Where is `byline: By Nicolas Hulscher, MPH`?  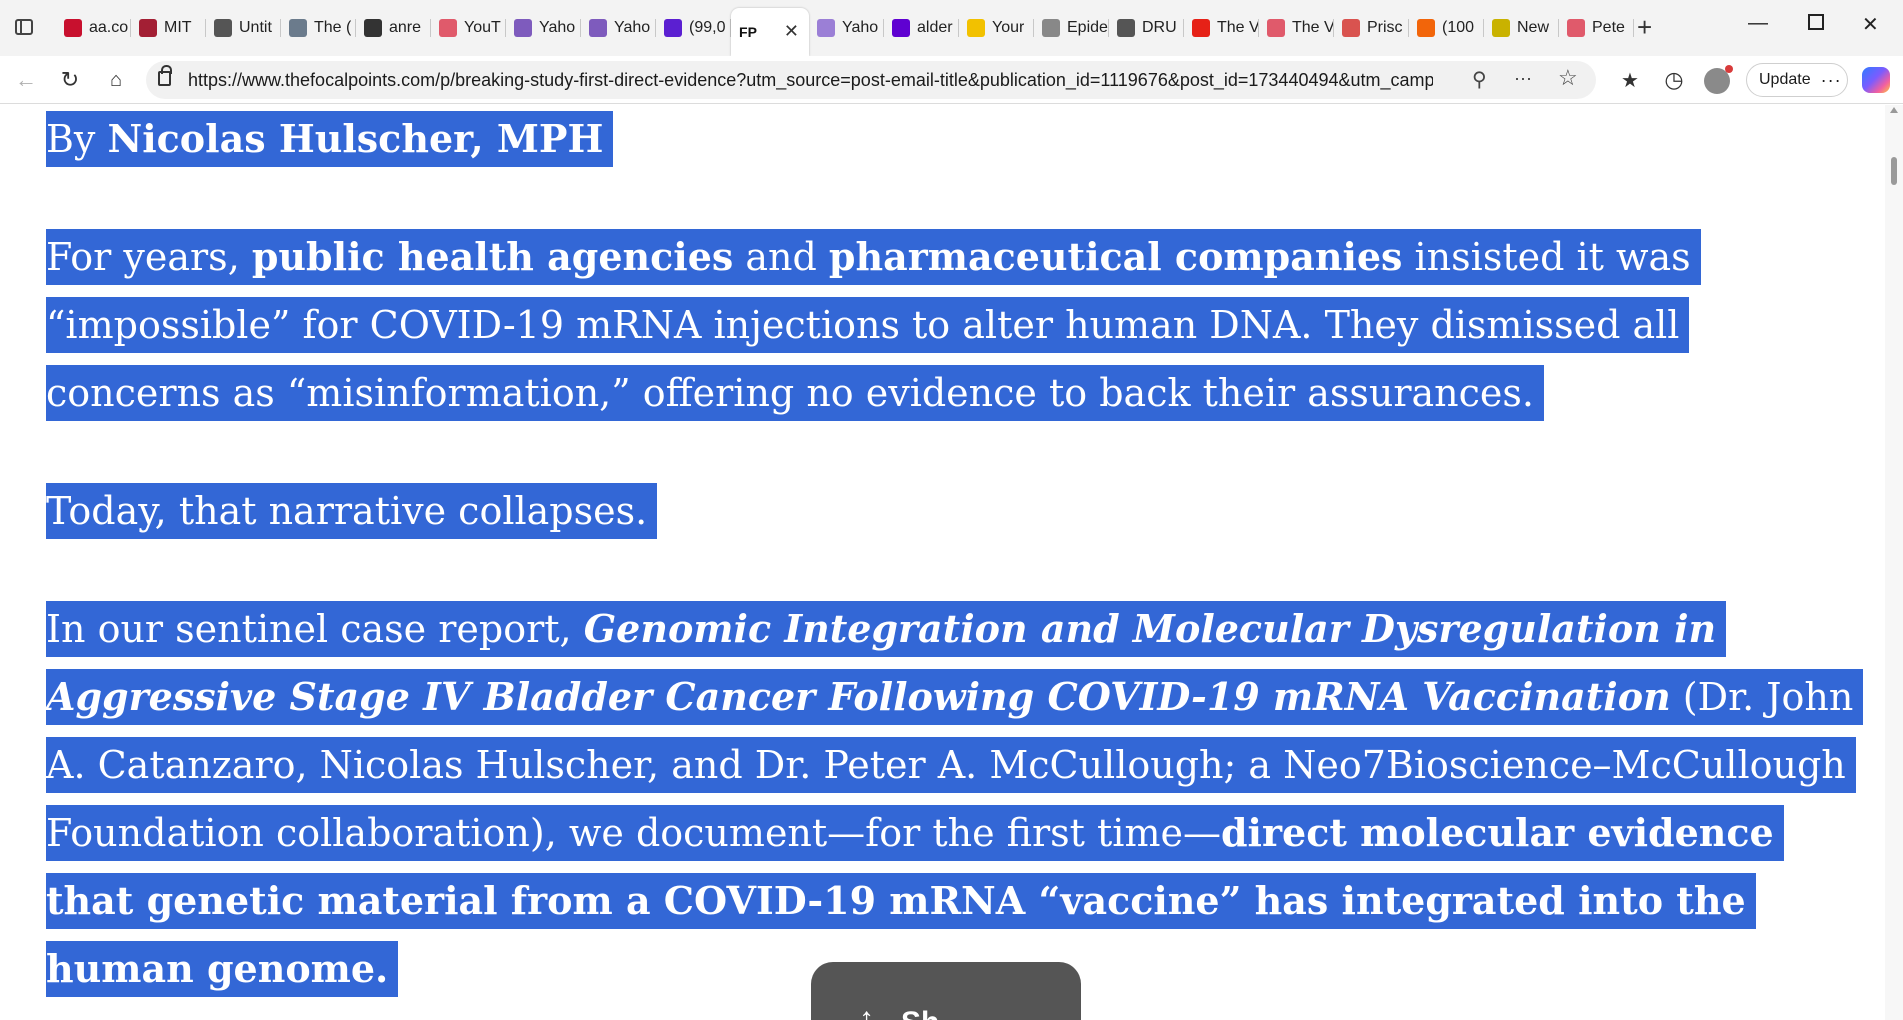
byline: By Nicolas Hulscher, MPH is located at coordinates (330, 139).